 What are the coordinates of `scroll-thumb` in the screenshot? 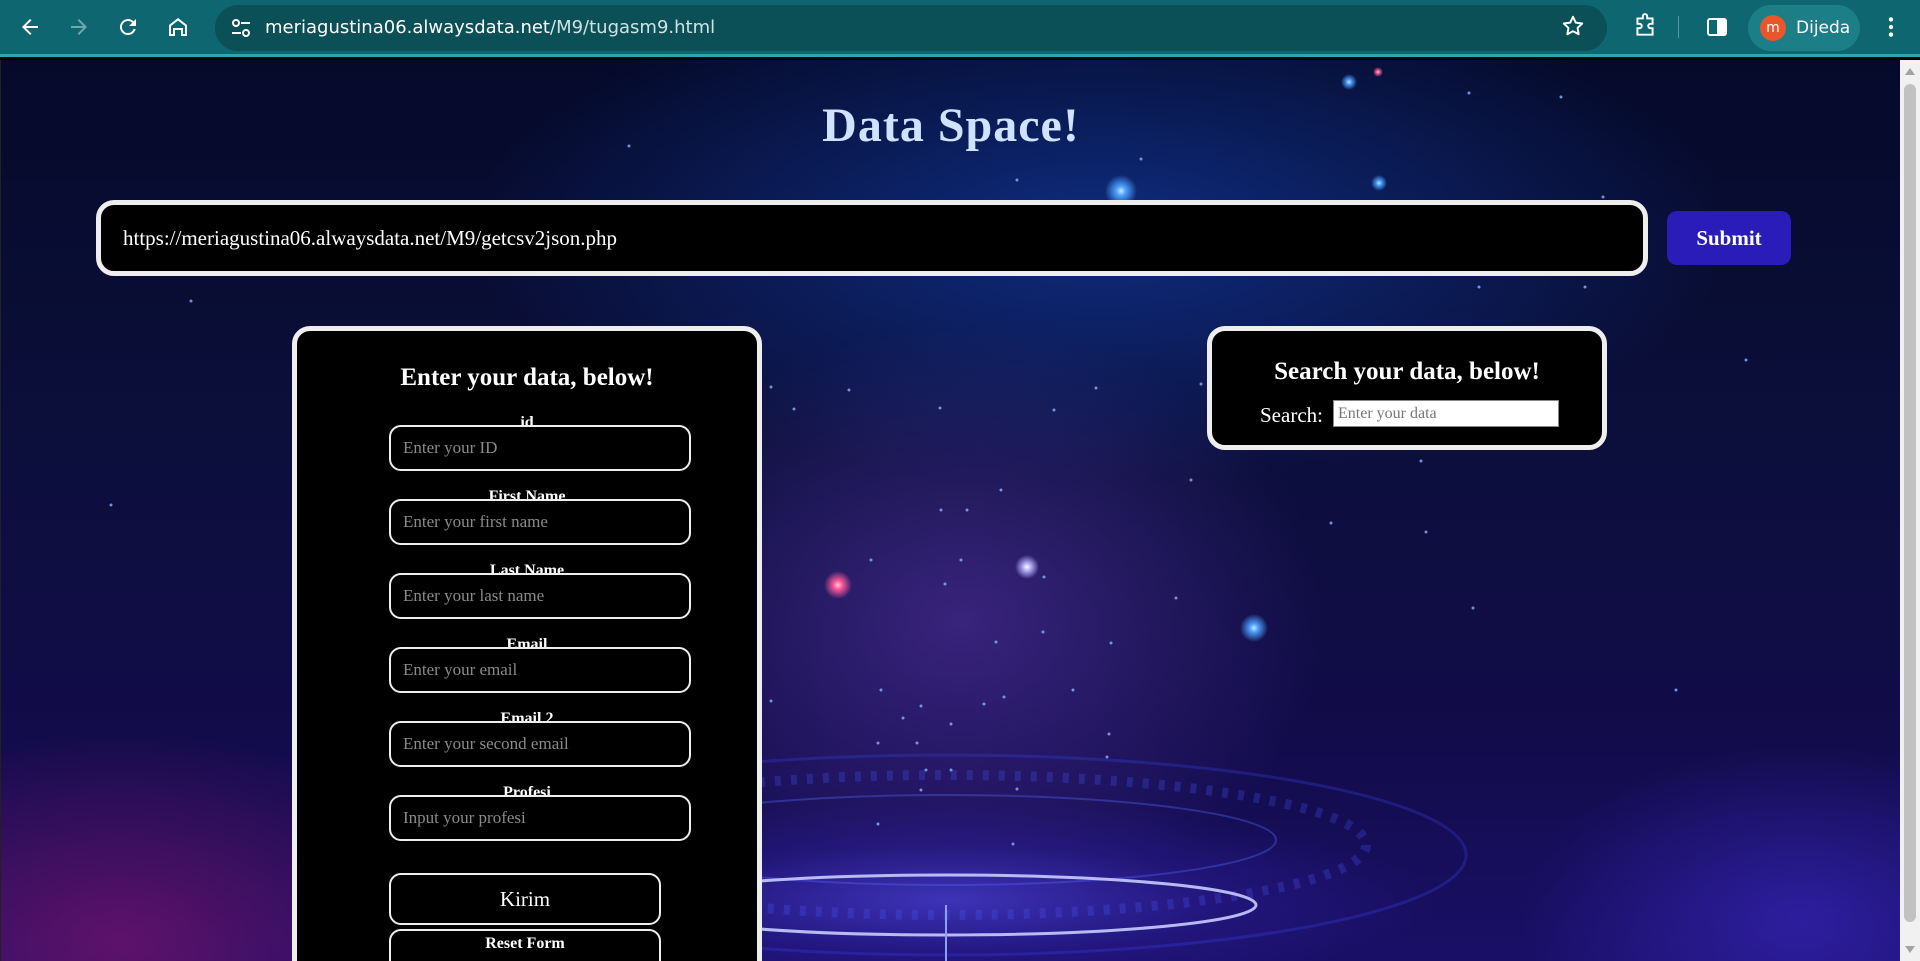 It's located at (1910, 503).